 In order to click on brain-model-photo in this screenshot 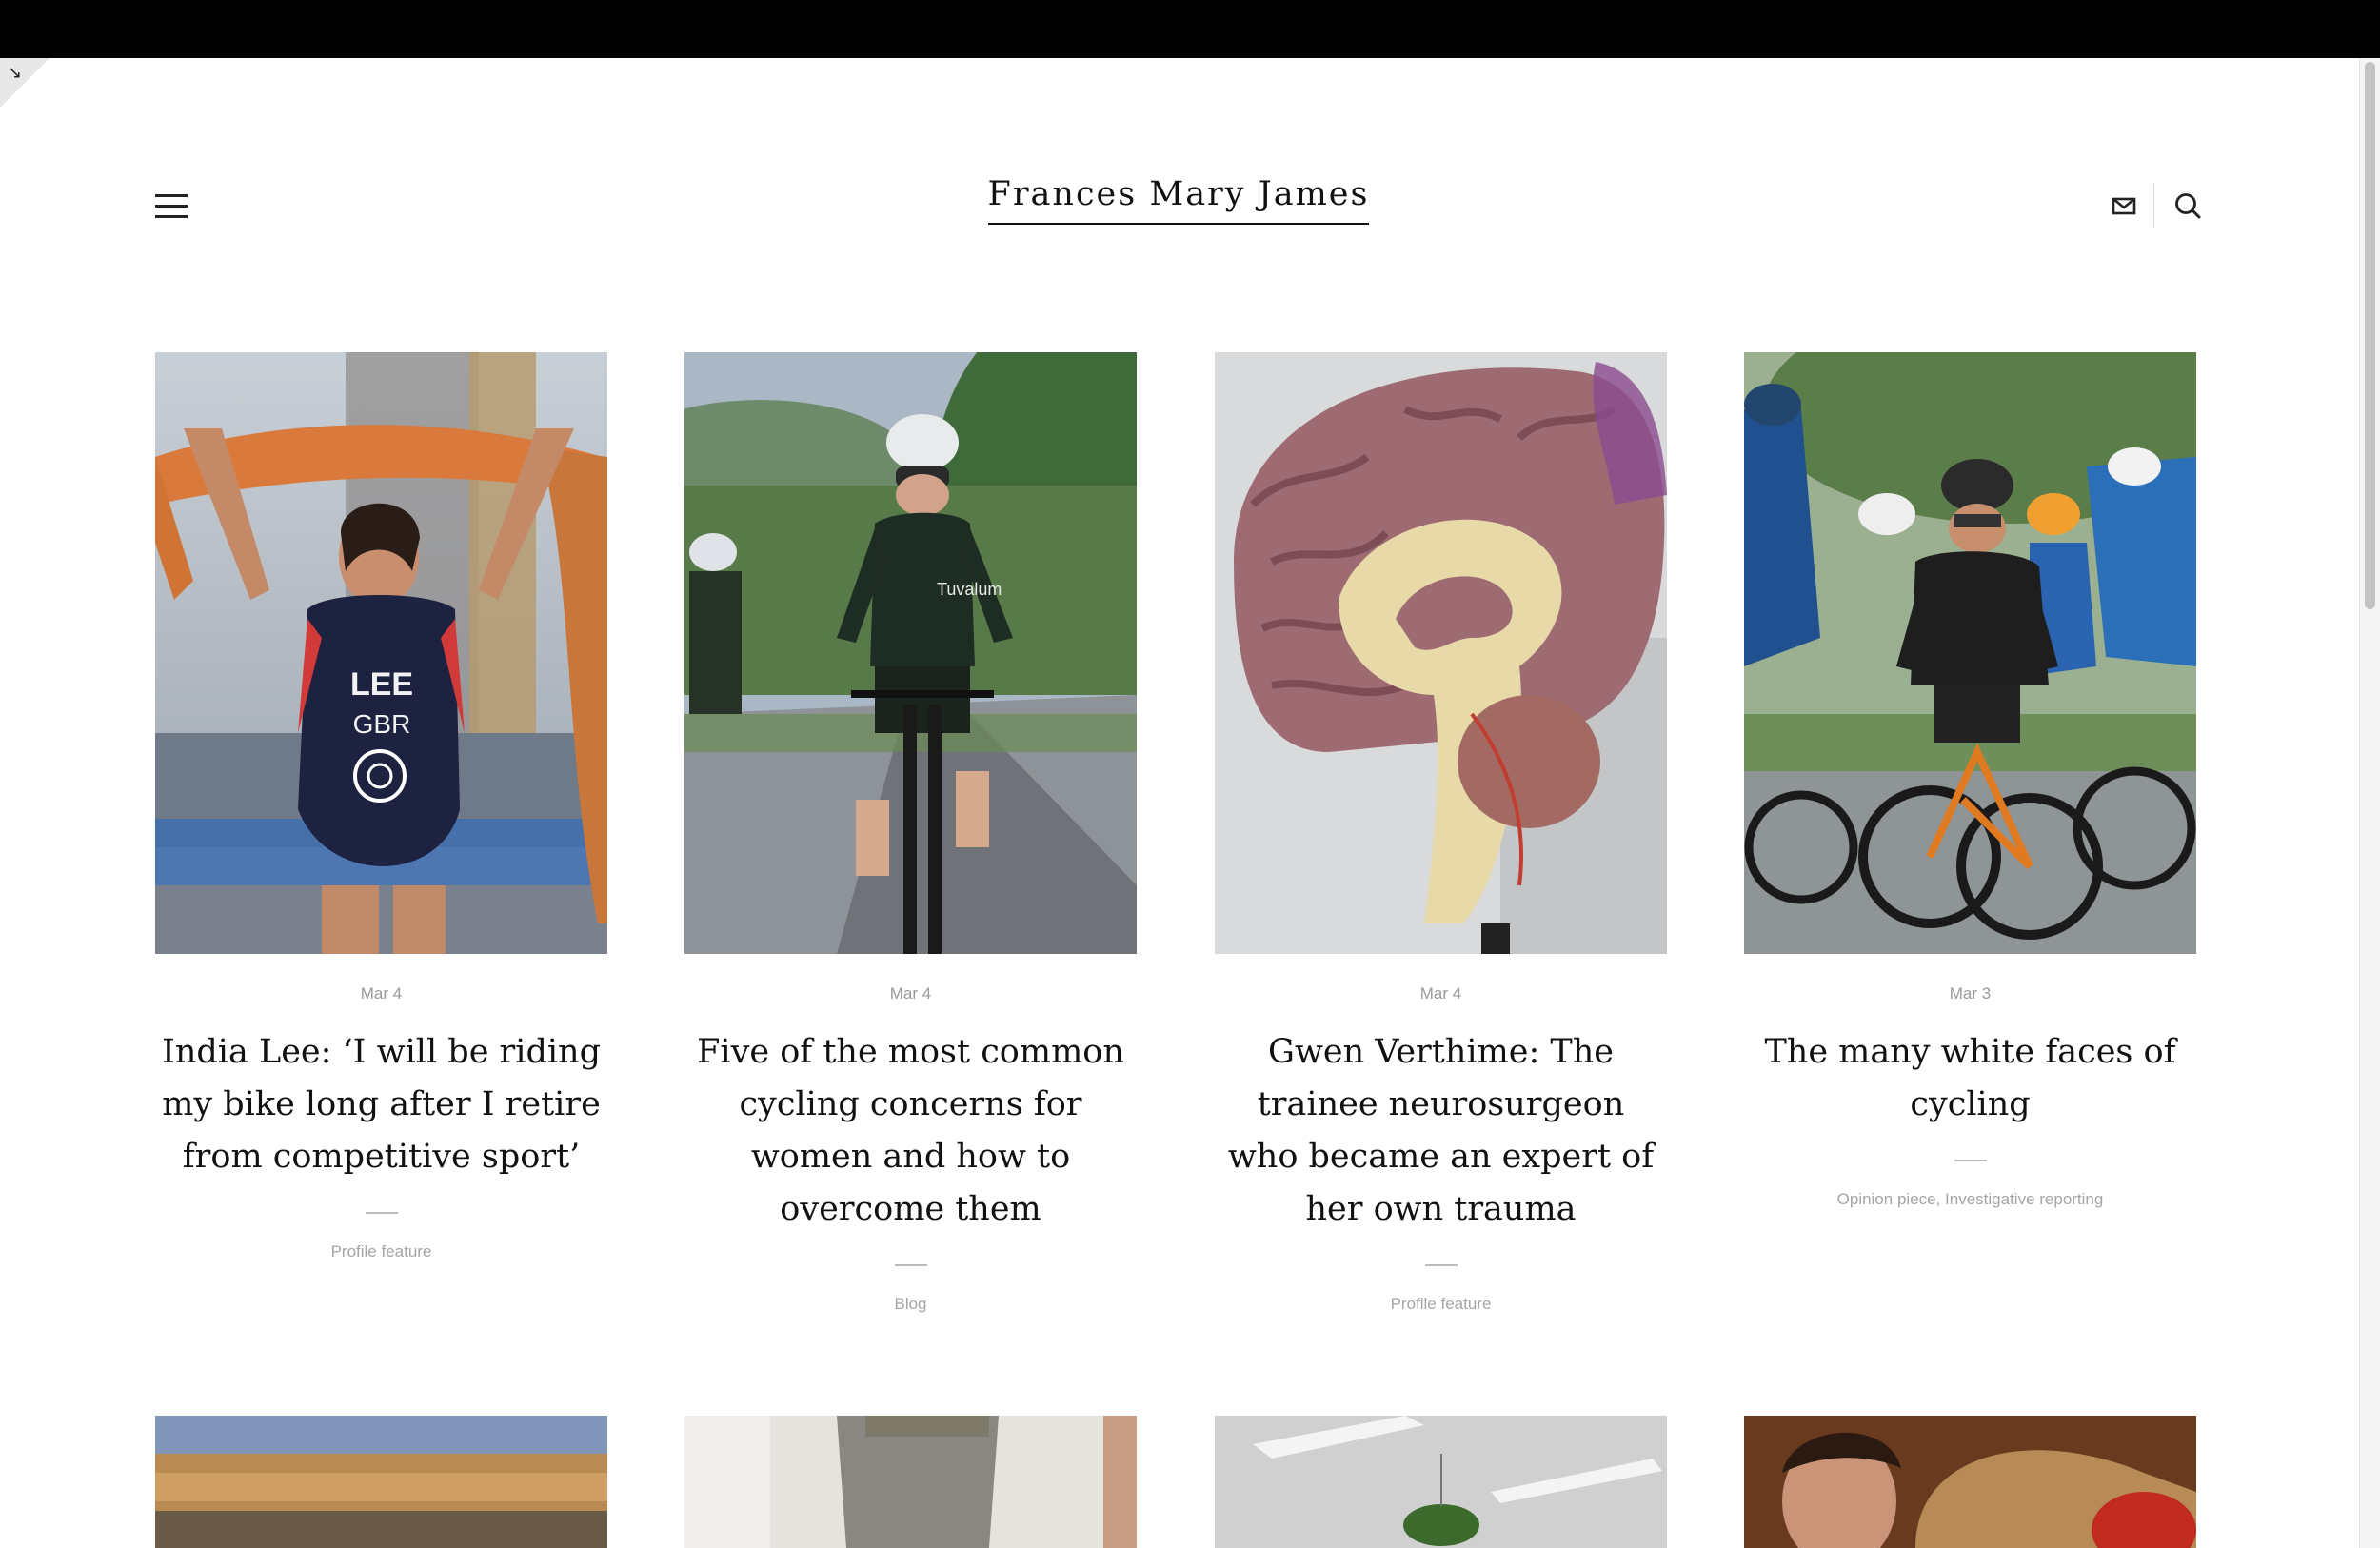, I will do `click(1441, 653)`.